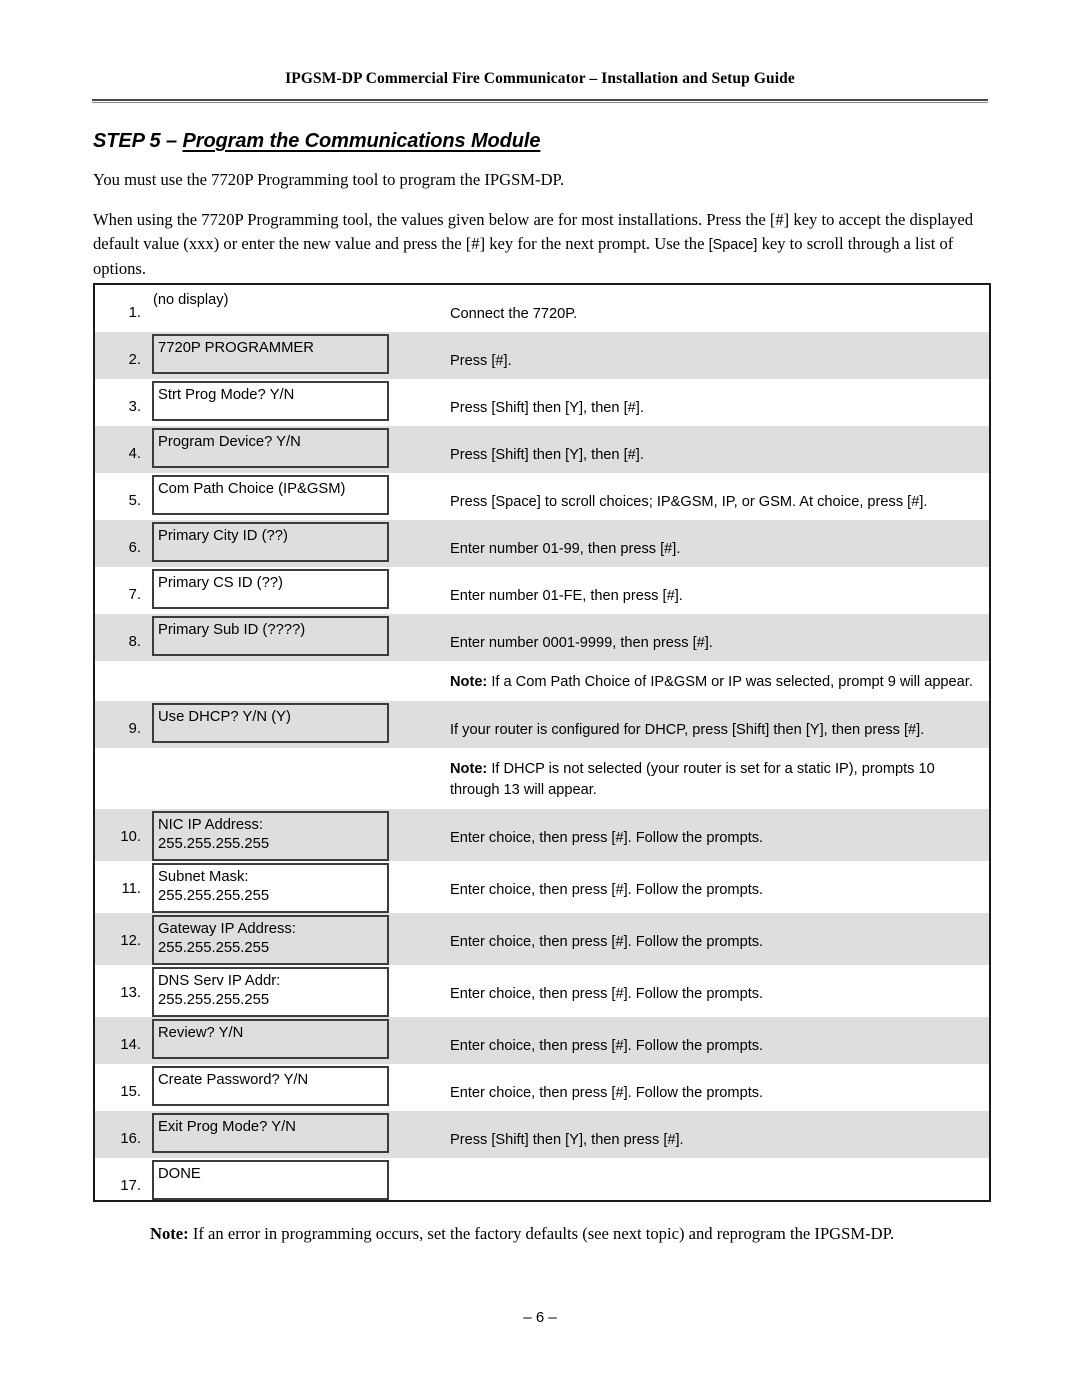  I want to click on lcd-display-box: Use DHCP? Y/N (Y), so click(270, 723).